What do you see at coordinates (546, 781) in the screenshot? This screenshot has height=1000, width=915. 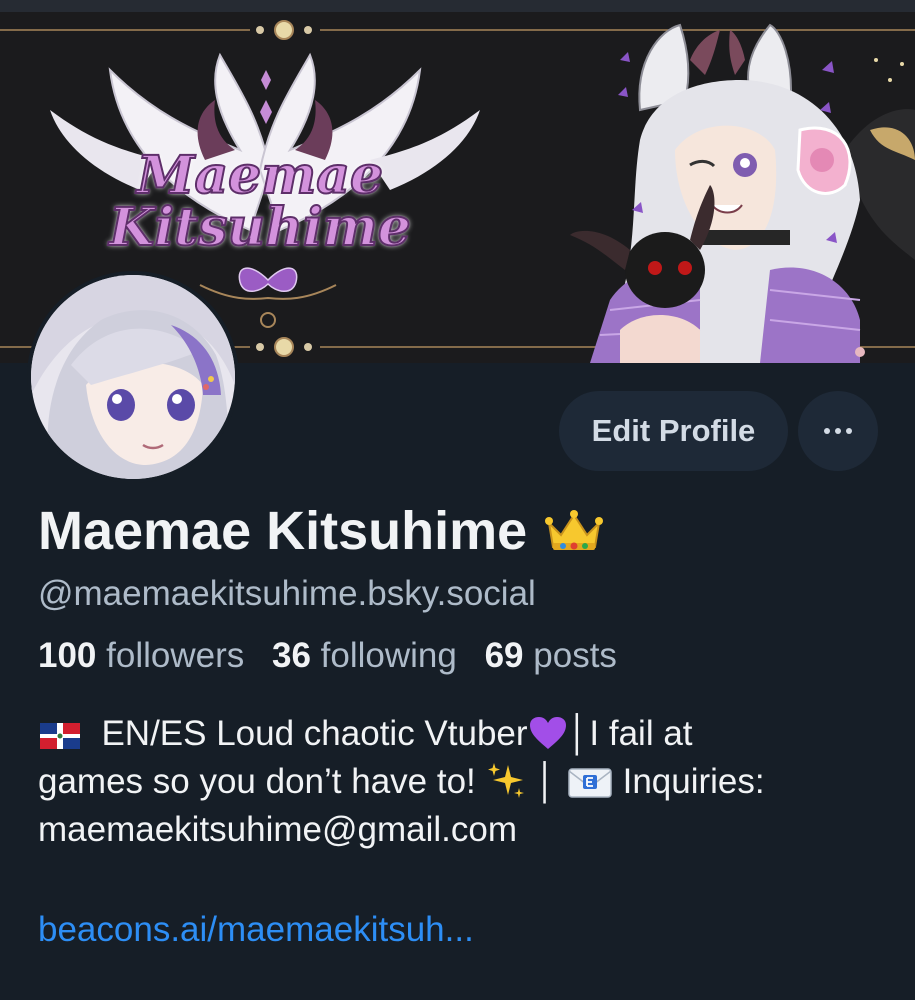 I see `bio-line-2-sep: │` at bounding box center [546, 781].